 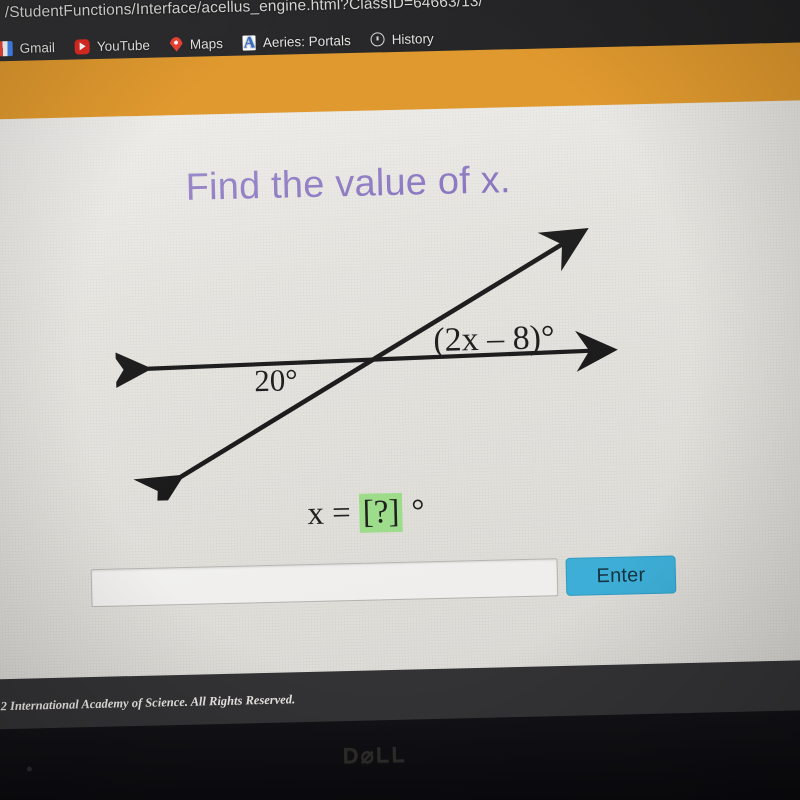 I want to click on answer-prompt: x = [?] °, so click(x=366, y=513).